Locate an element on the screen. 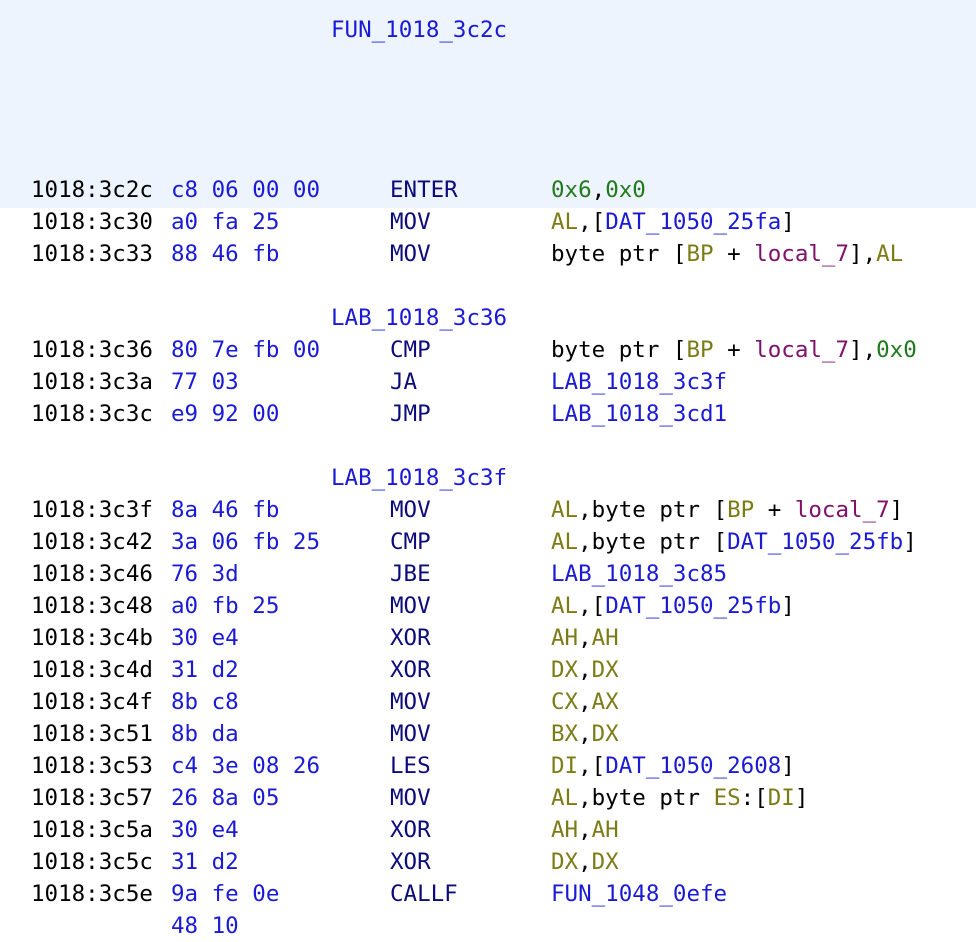  operand-reference: FUN_1048_0efe is located at coordinates (639, 894).